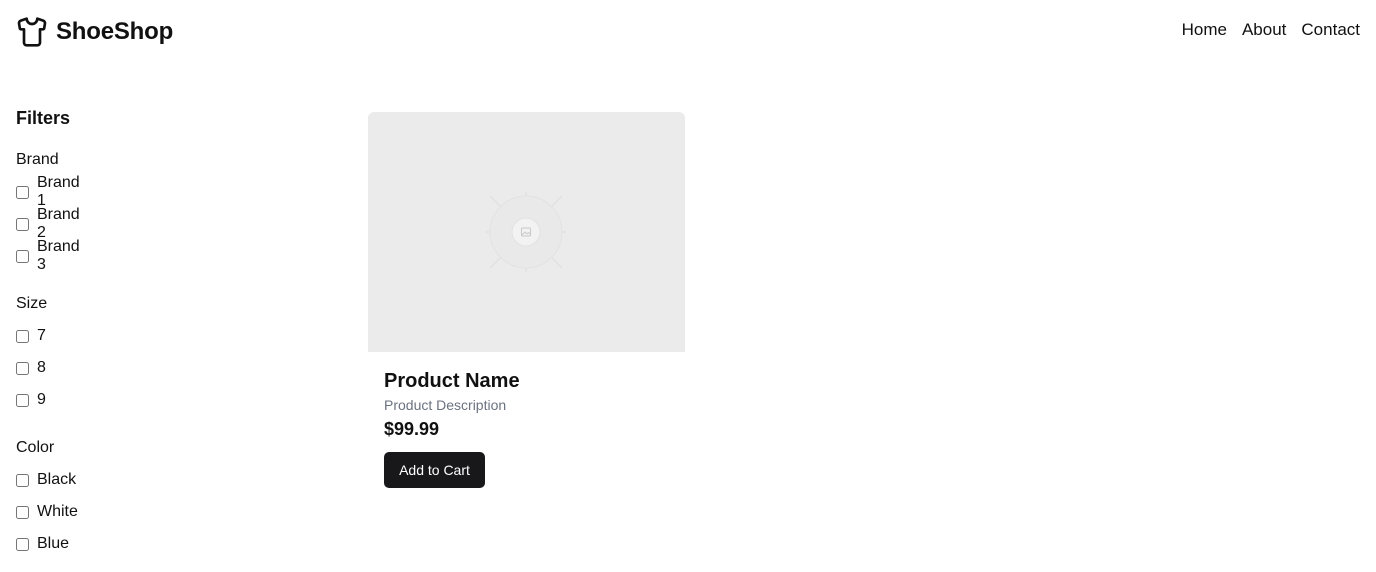 The image size is (1376, 572). Describe the element at coordinates (58, 255) in the screenshot. I see `filter-option-label: Brand 3` at that location.